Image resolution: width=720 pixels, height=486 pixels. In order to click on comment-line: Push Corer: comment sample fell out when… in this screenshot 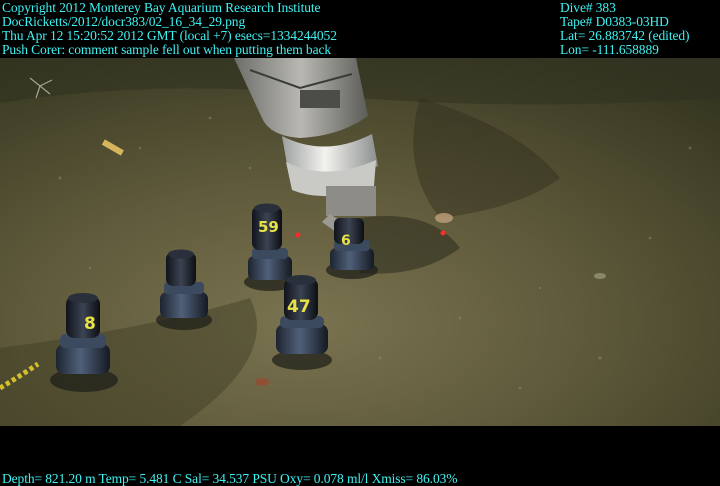, I will do `click(167, 49)`.